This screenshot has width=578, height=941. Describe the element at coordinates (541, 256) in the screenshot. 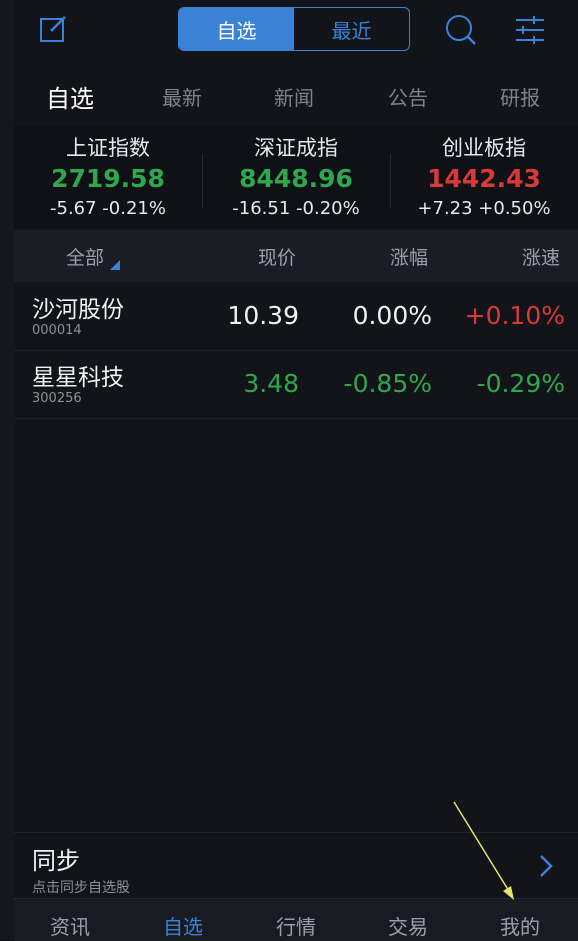

I see `column-speed: 涨速` at that location.